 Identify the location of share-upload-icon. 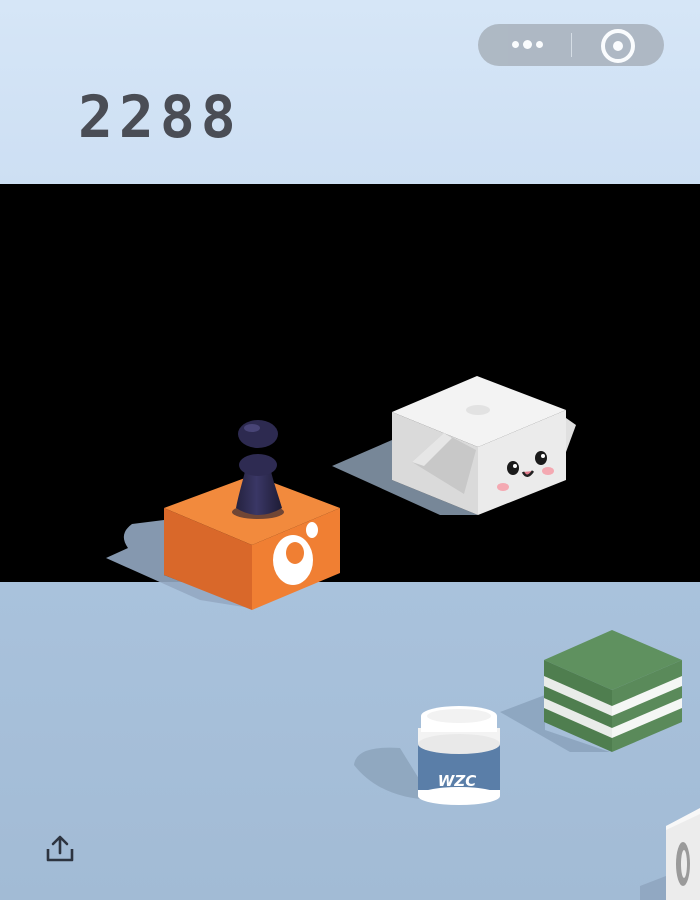
(60, 848).